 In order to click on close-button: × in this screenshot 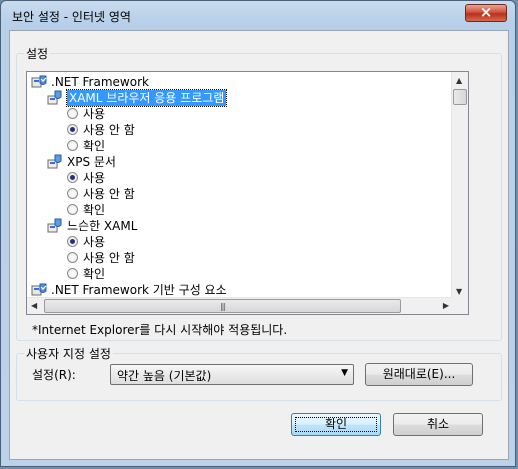, I will do `click(486, 12)`.